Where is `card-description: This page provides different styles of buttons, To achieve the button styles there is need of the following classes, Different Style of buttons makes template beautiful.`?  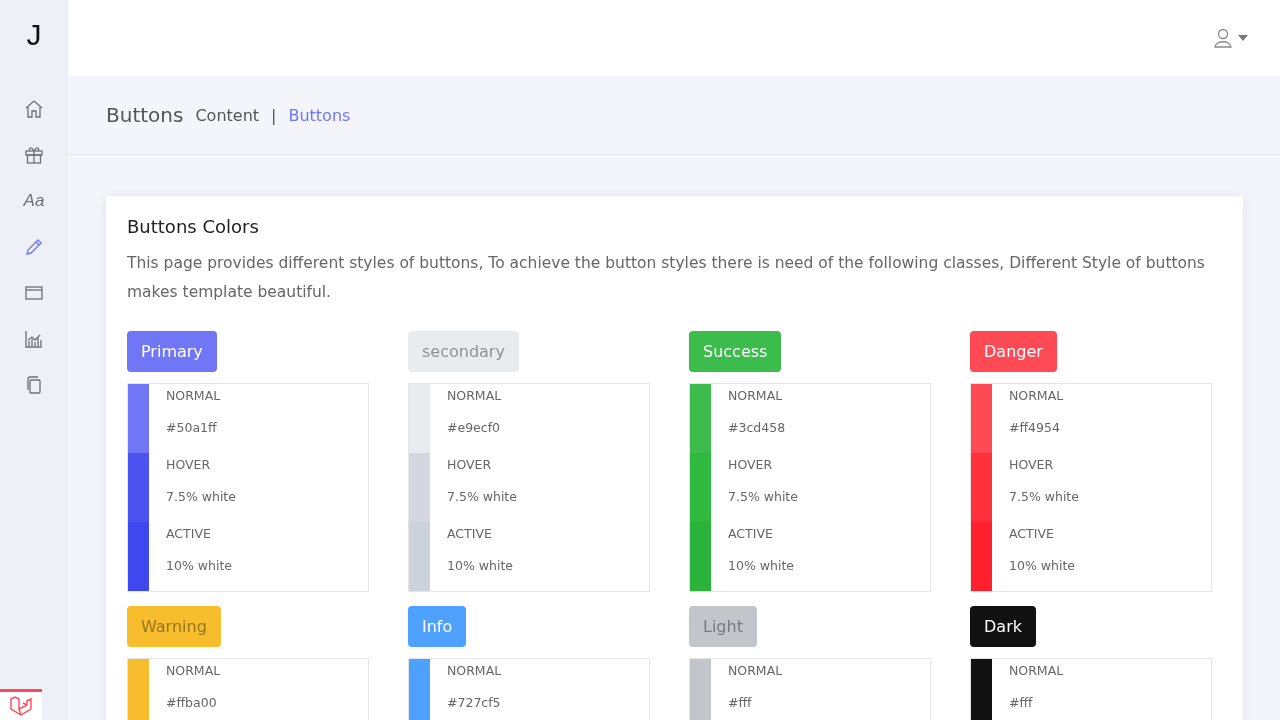
card-description: This page provides different styles of buttons, To achieve the button styles there is need of the following classes, Different Style of buttons makes template beautiful. is located at coordinates (666, 278).